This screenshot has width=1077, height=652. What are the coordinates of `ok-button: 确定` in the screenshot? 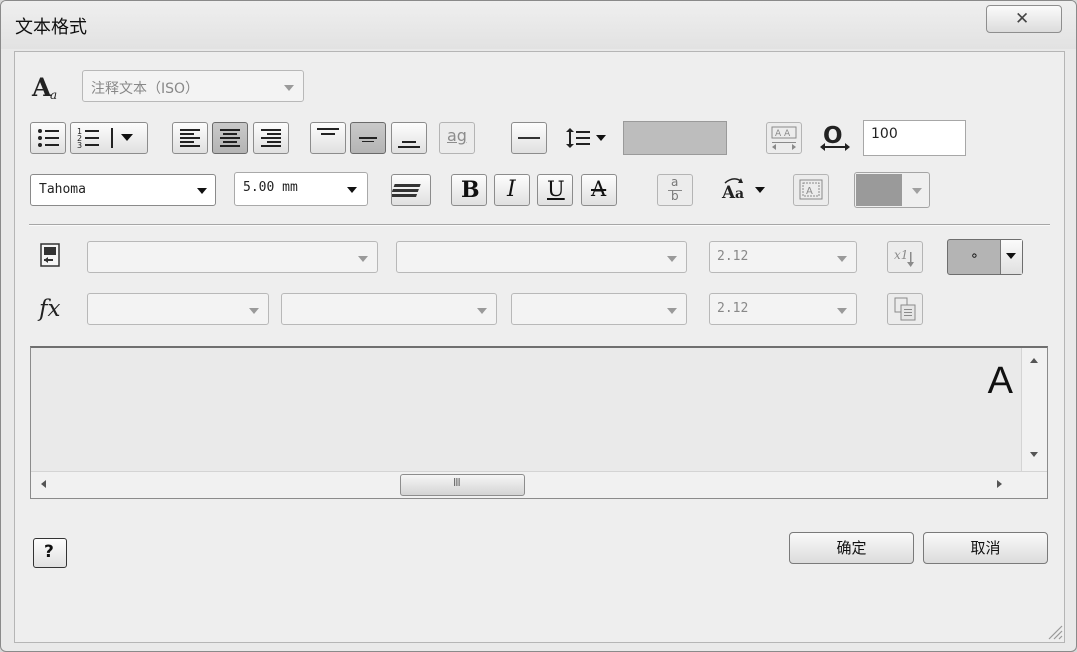 It's located at (851, 548).